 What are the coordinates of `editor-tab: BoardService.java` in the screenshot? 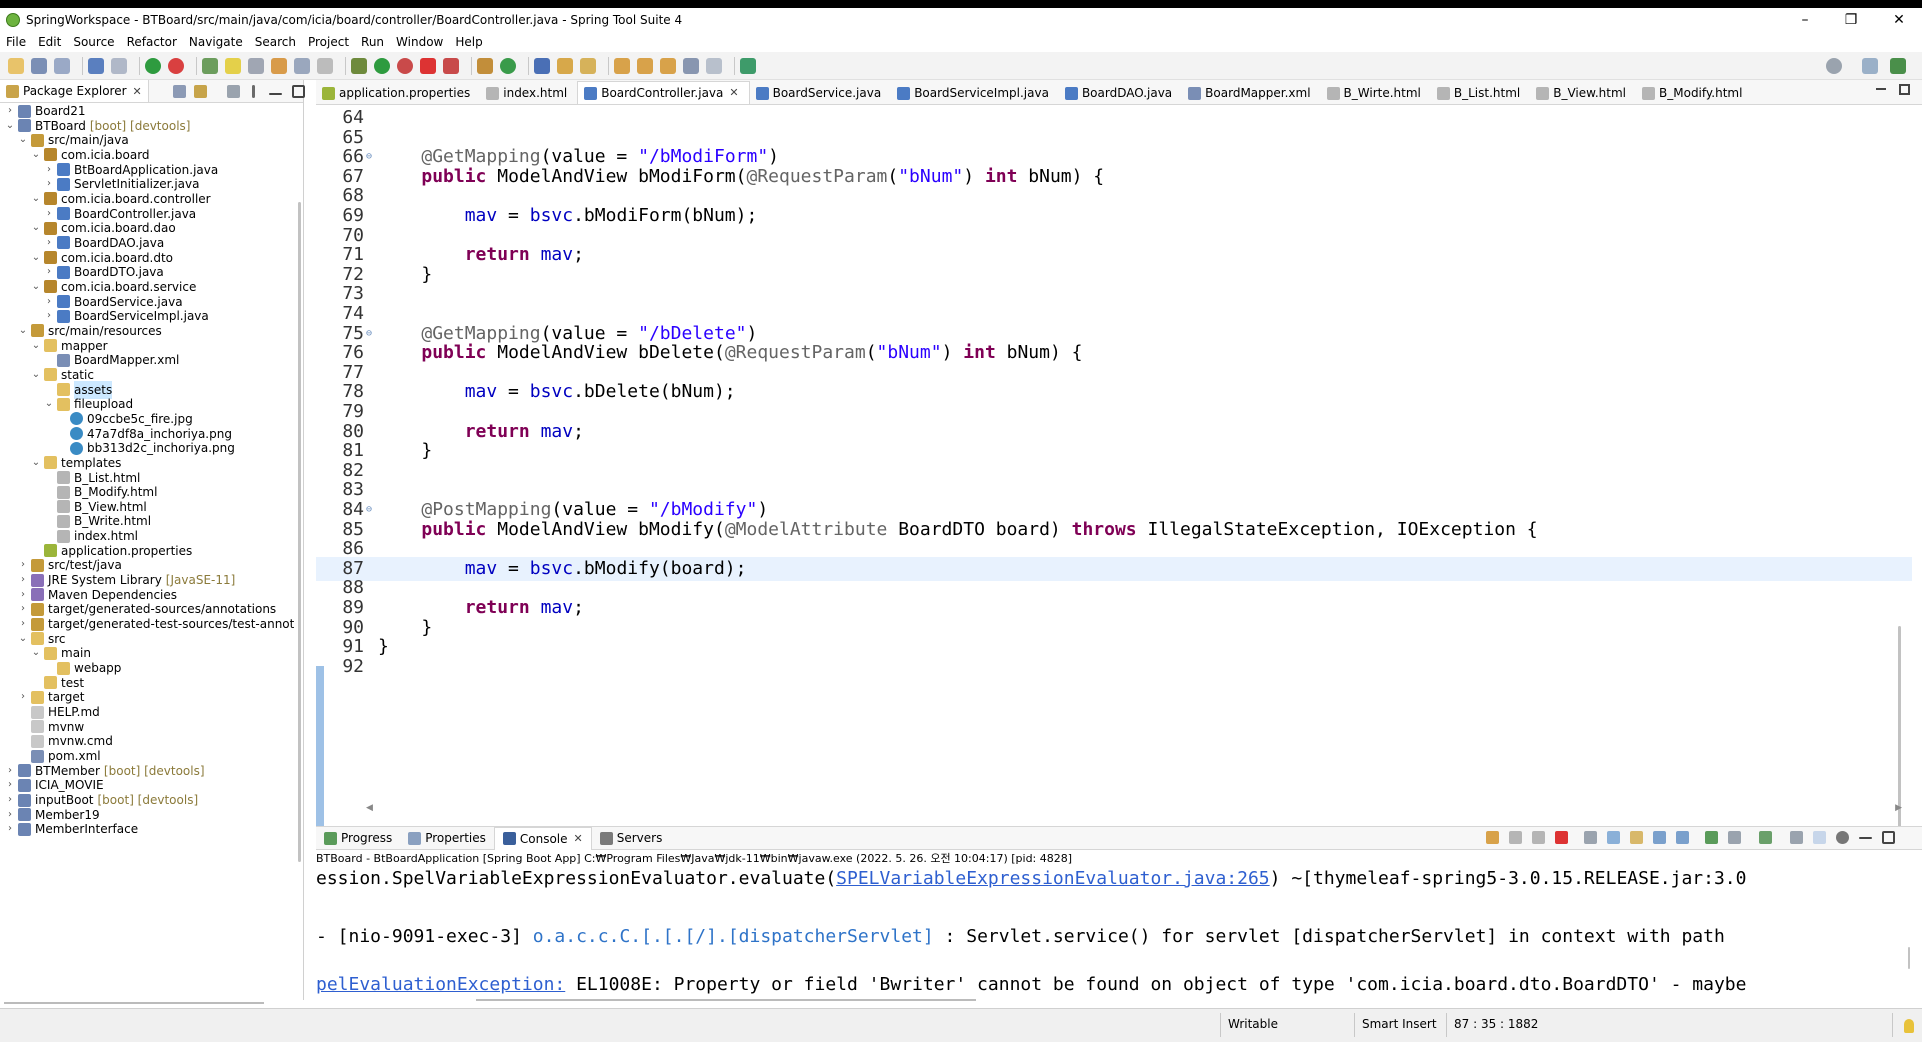 It's located at (821, 93).